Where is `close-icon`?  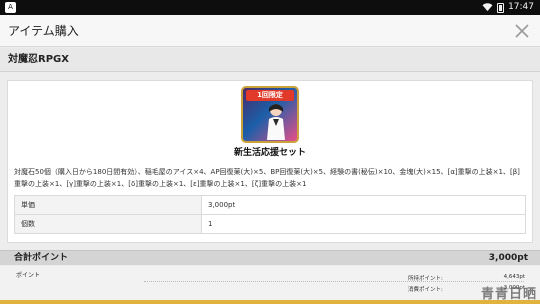 close-icon is located at coordinates (522, 31).